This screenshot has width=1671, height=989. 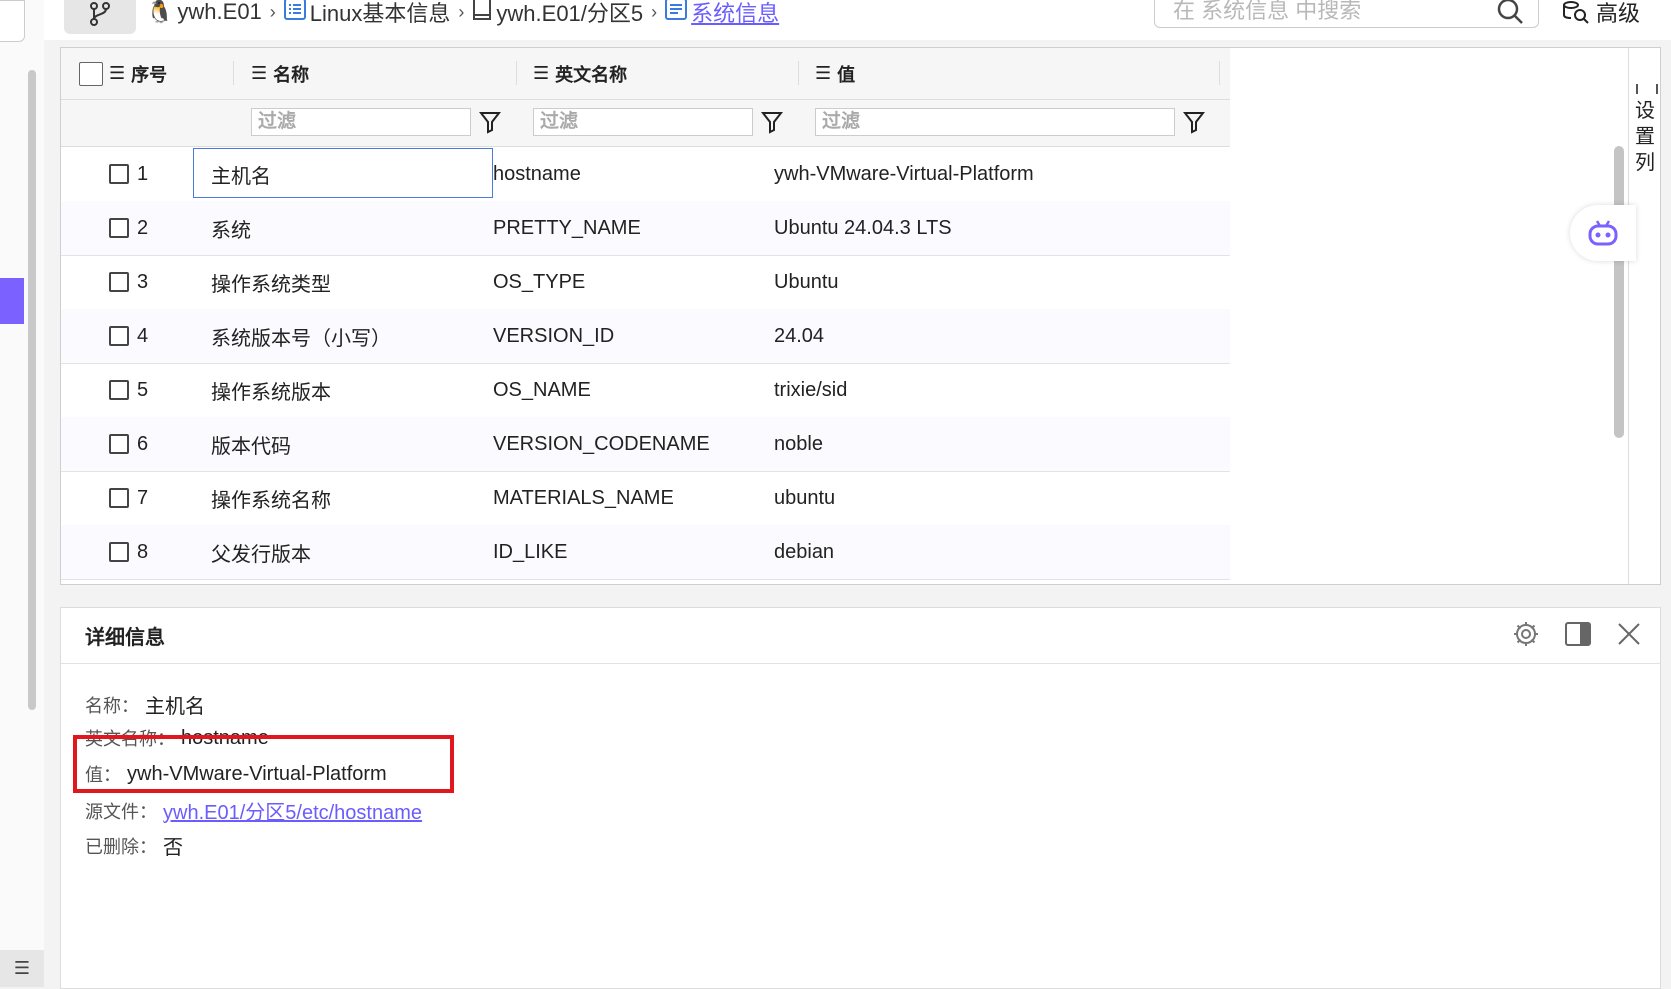 What do you see at coordinates (292, 810) in the screenshot?
I see `detail-source-link: ywh.E01/分区5/etc/hostname` at bounding box center [292, 810].